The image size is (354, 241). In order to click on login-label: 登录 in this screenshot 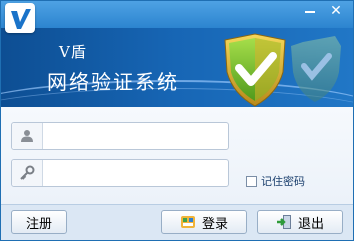, I will do `click(214, 224)`.